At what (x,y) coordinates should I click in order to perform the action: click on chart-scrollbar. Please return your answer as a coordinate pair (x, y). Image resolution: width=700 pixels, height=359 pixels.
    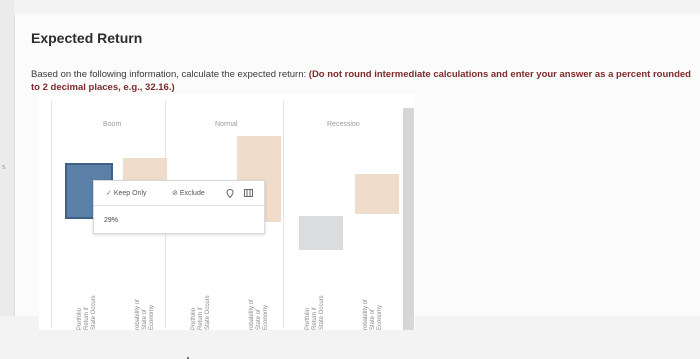
    Looking at the image, I should click on (408, 219).